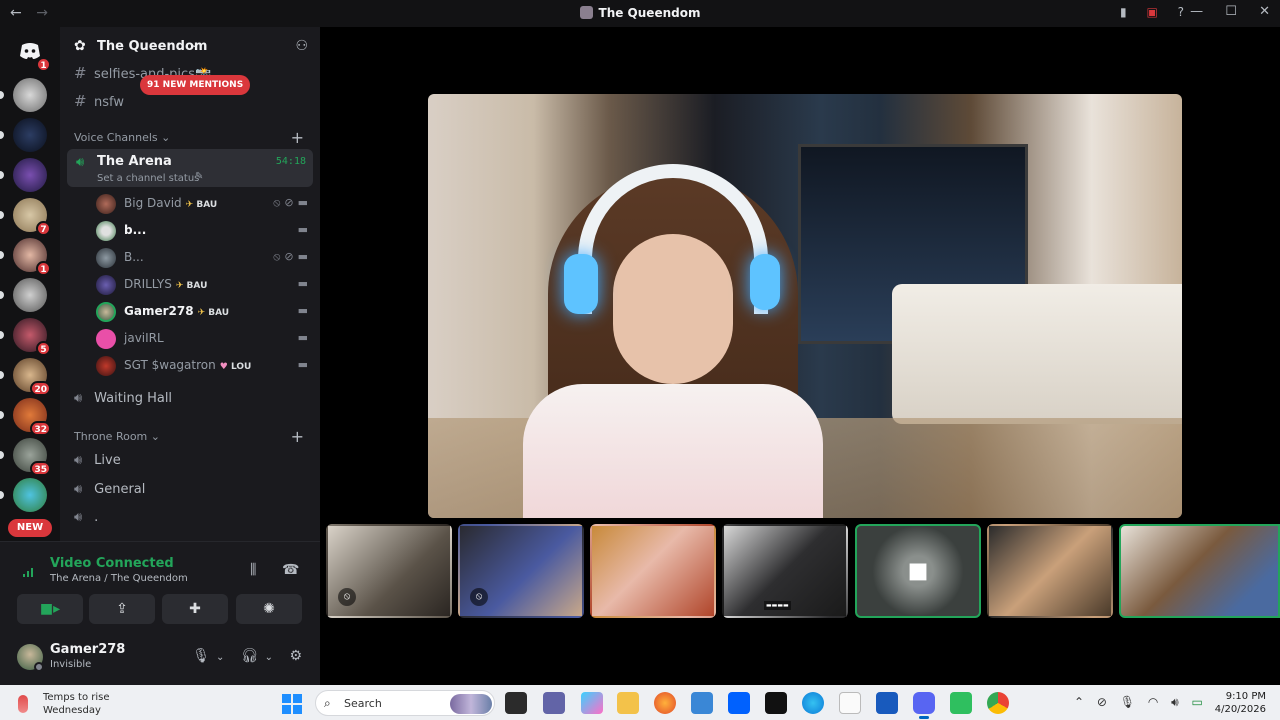 This screenshot has height=720, width=1280. I want to click on voice-member: SGT $wagatron ♥ LOU ▬, so click(206, 365).